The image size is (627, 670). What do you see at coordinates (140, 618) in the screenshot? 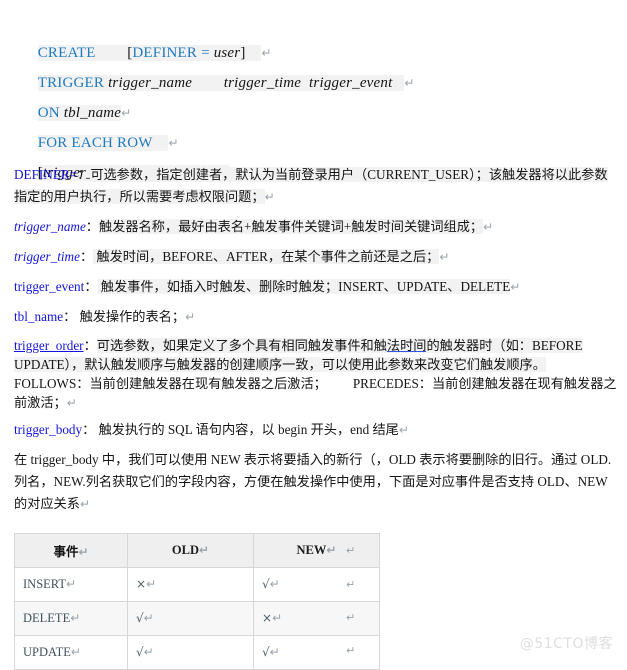
I see `cell-old-mark: √` at bounding box center [140, 618].